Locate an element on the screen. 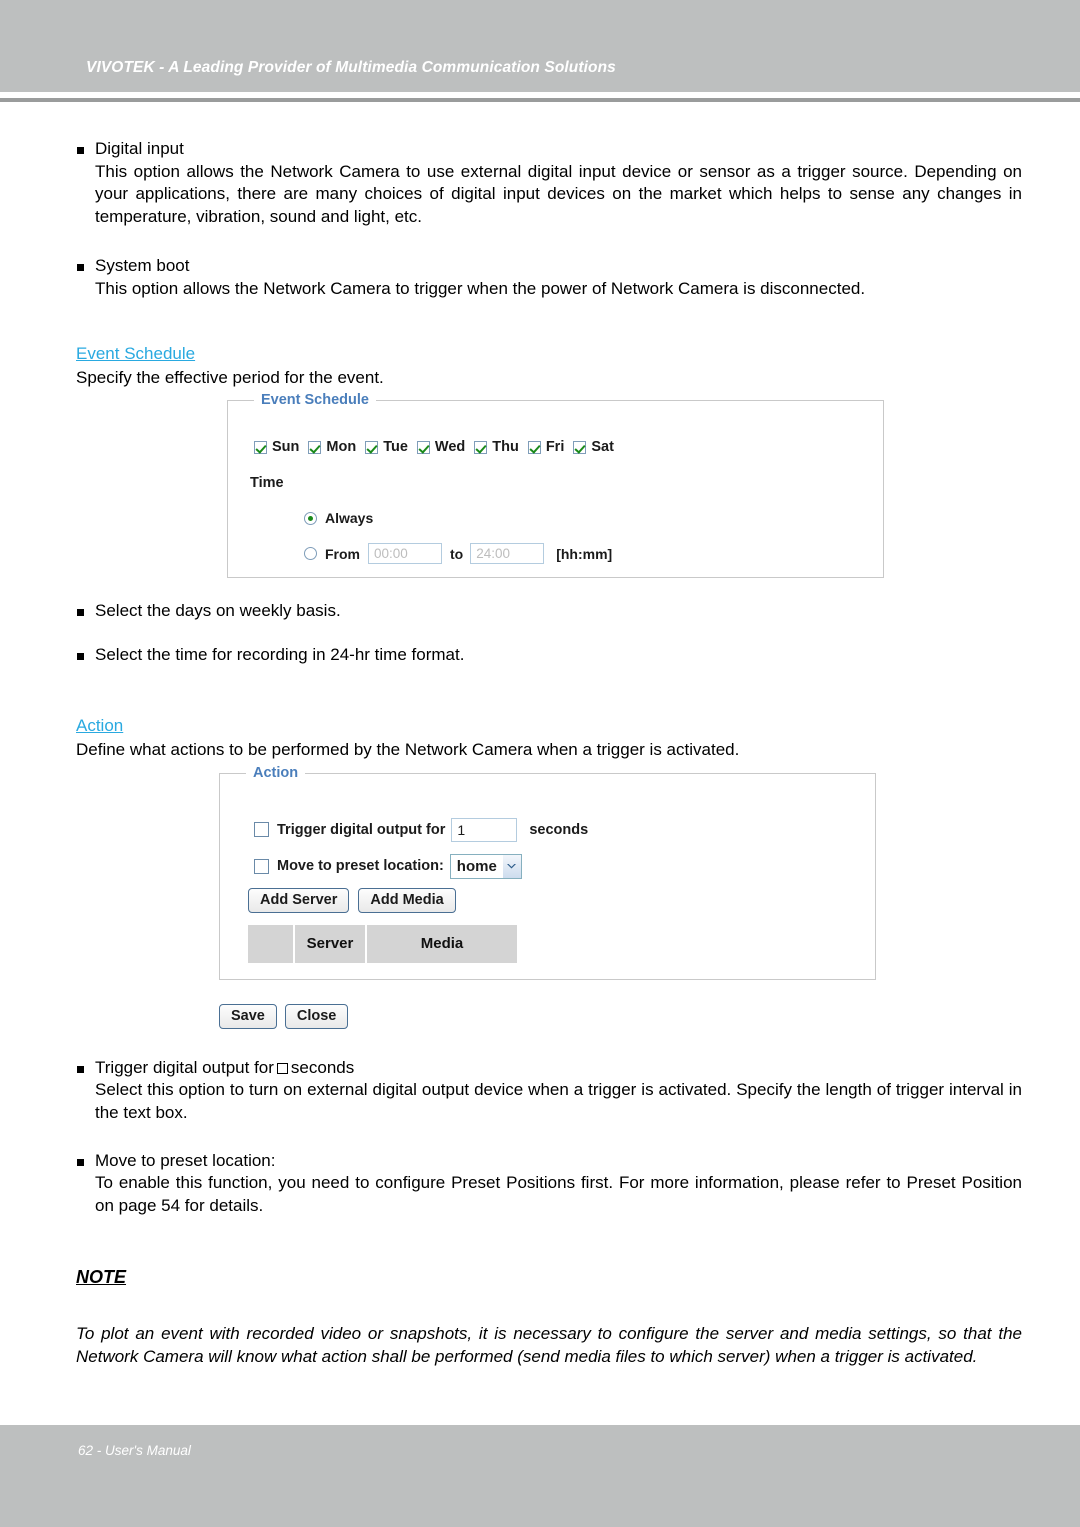  bullet-heading: Select the days on weekly basis. is located at coordinates (549, 611).